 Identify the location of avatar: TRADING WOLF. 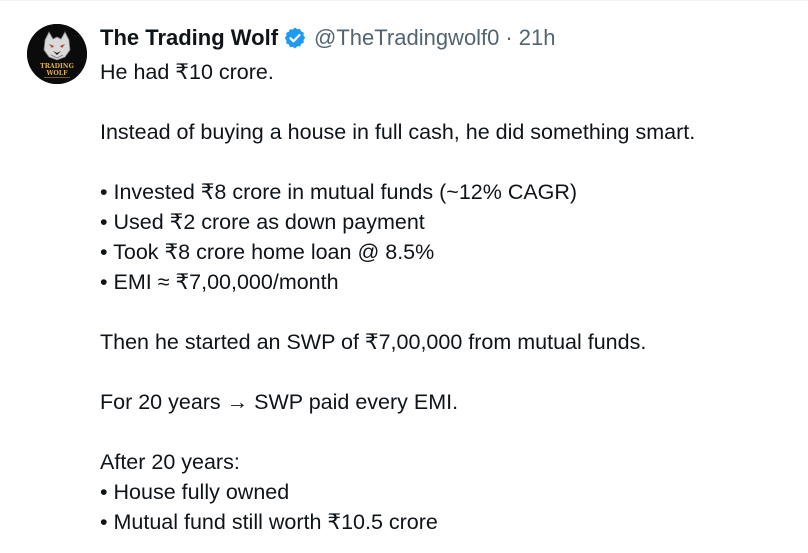
(57, 54).